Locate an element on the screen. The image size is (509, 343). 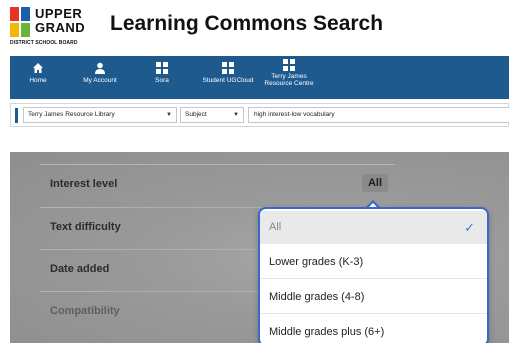
nav-item-terry-james-resource-centre: Terry James Resource Centre is located at coordinates (289, 77).